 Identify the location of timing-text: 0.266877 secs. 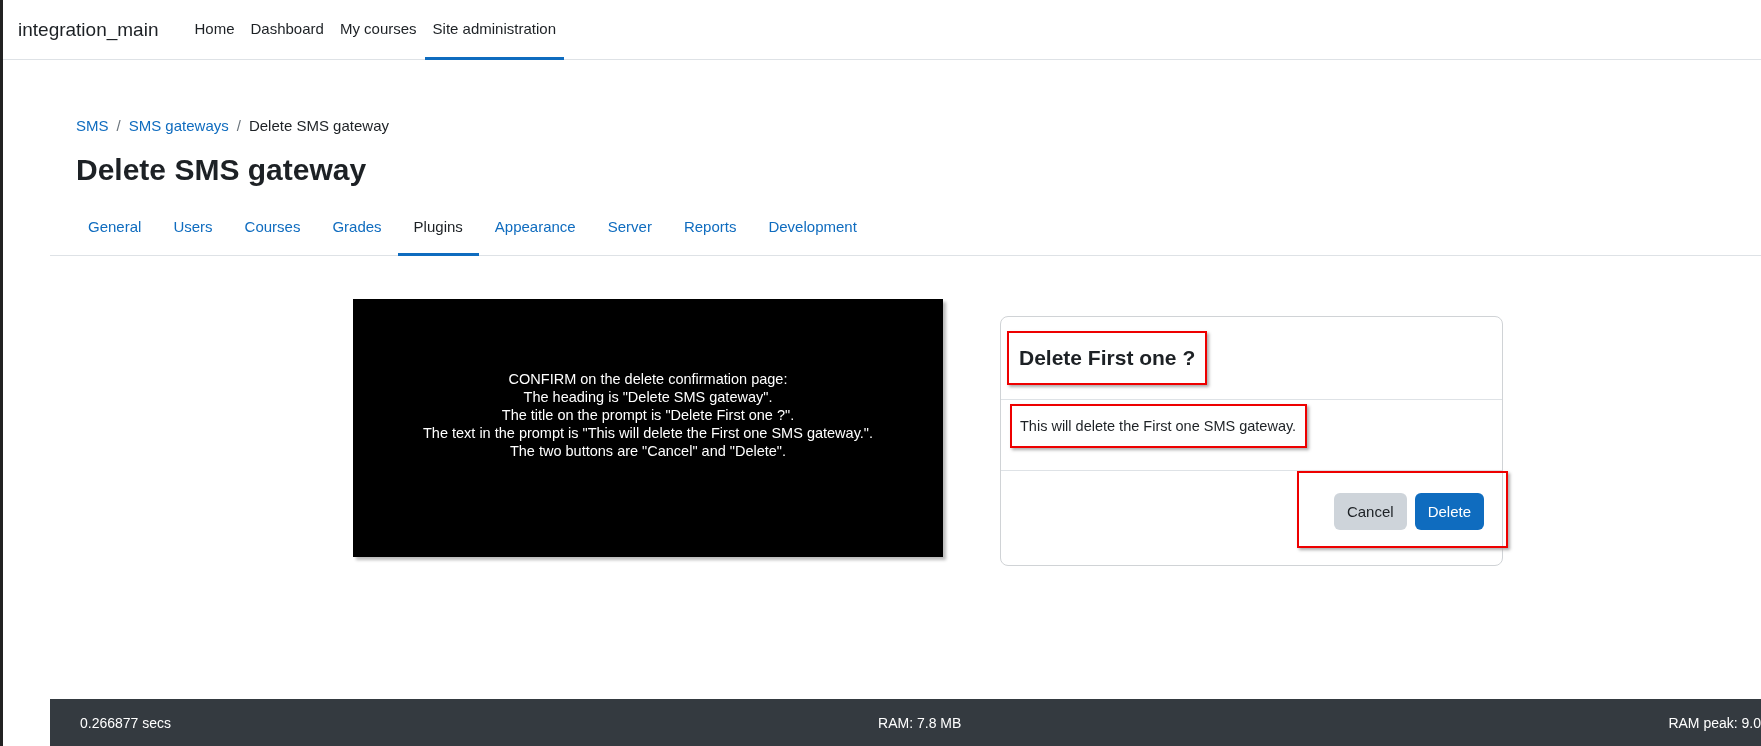
(126, 722).